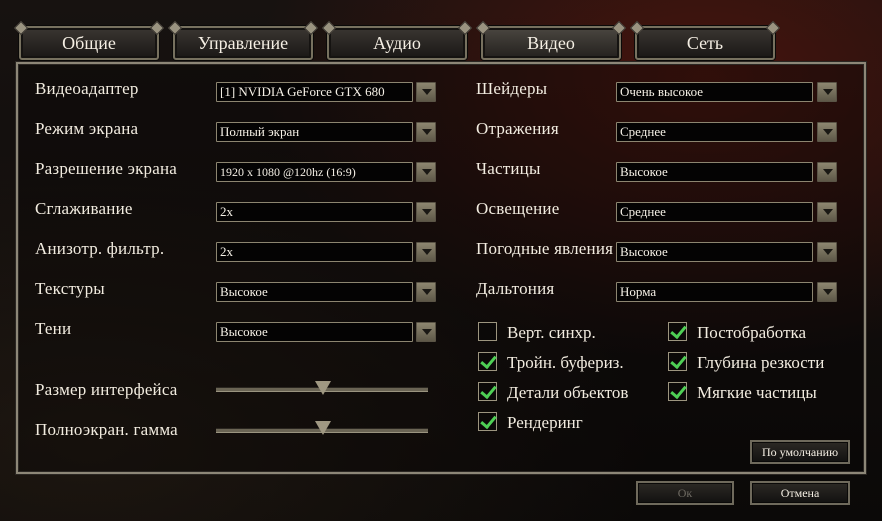 This screenshot has height=521, width=882. What do you see at coordinates (397, 43) in the screenshot?
I see `tab-audio: Аудио` at bounding box center [397, 43].